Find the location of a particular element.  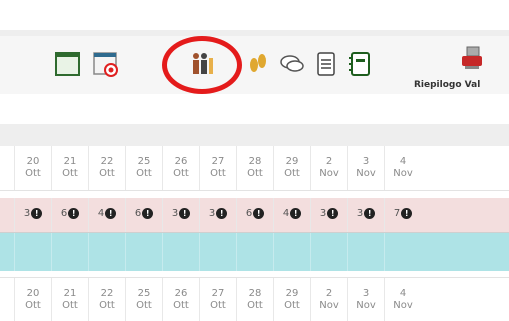

date-day: 3 is located at coordinates (366, 293).